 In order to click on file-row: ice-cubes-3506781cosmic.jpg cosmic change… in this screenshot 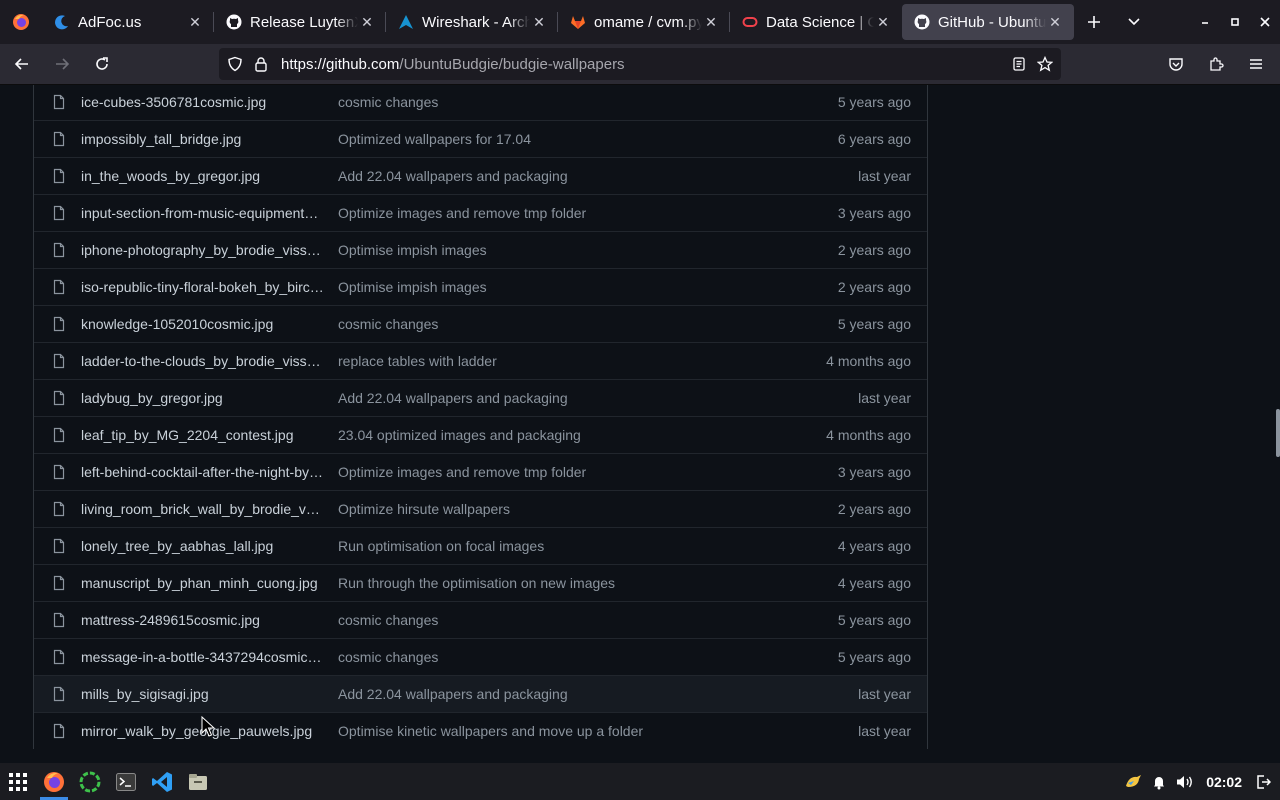, I will do `click(480, 102)`.